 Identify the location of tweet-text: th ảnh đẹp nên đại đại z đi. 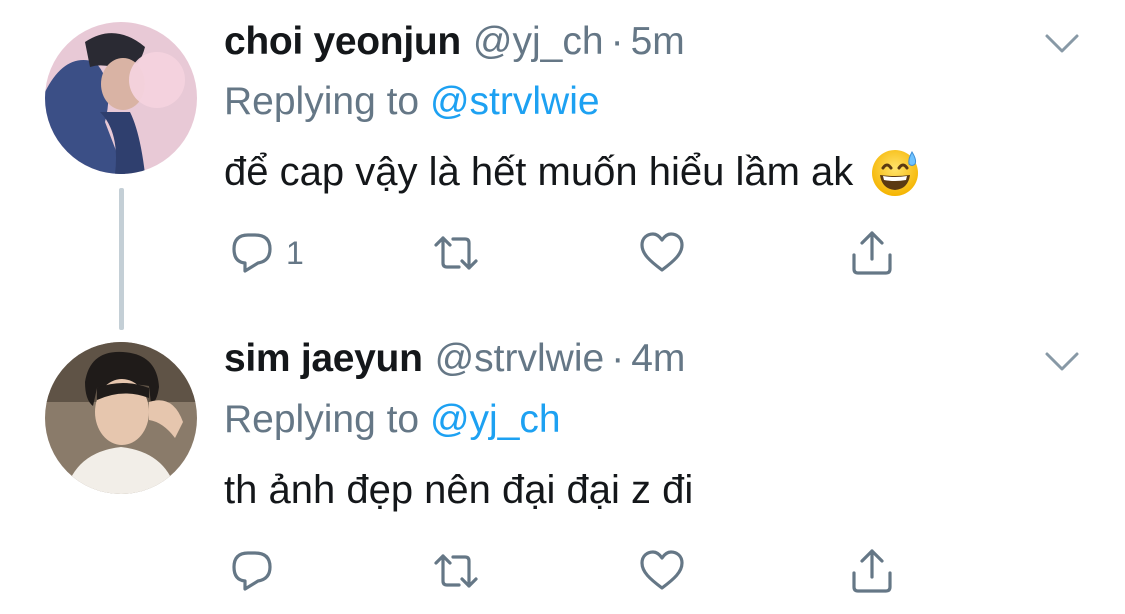
(458, 490).